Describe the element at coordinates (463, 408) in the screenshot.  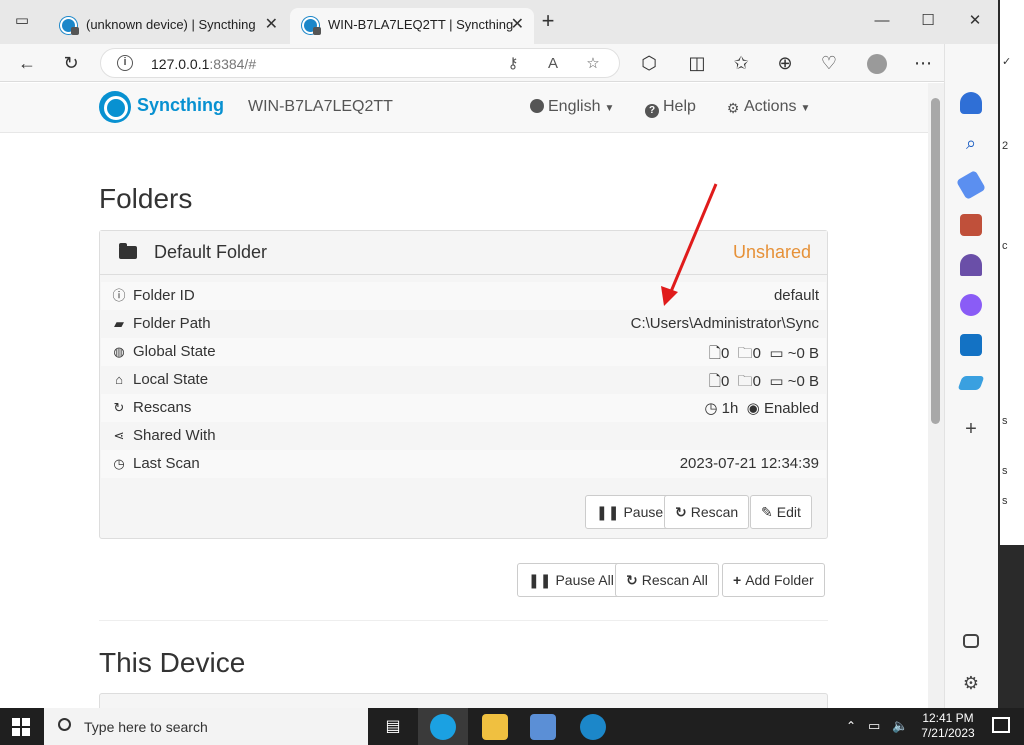
I see `rescans-row: ↻ Rescans ◷ 1h ◉ Enabled` at that location.